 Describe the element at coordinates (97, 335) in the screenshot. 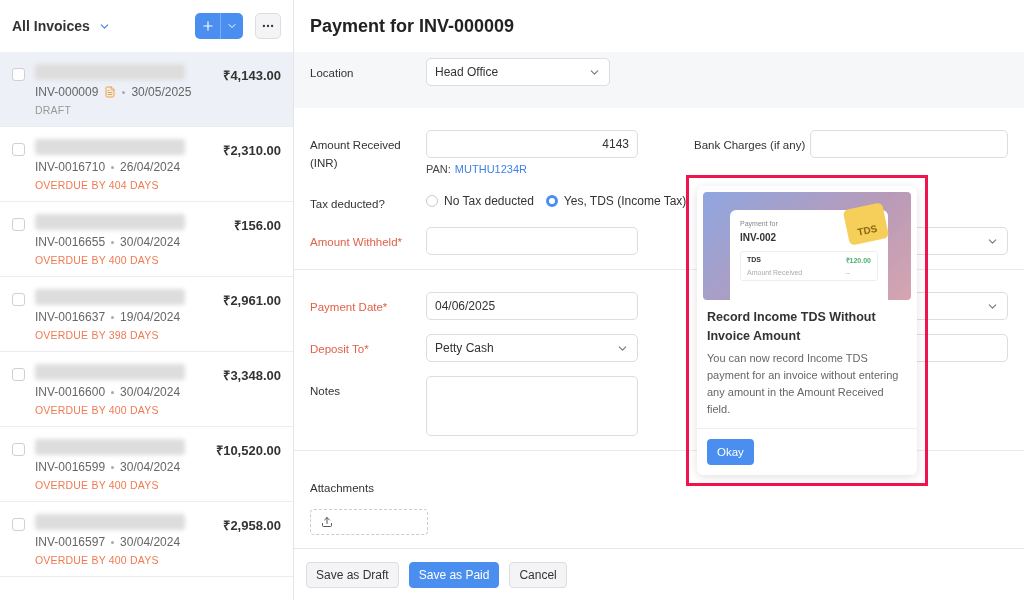

I see `invoice-status: OVERDUE BY 398 DAYS` at that location.